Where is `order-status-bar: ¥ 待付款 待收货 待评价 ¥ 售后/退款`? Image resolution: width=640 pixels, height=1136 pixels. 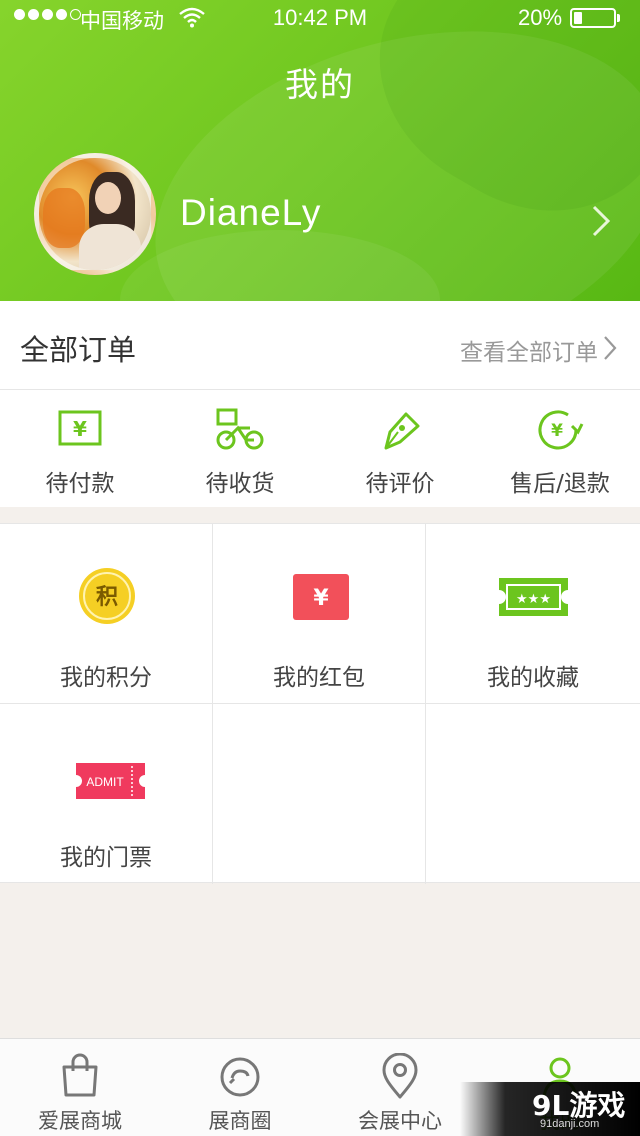 order-status-bar: ¥ 待付款 待收货 待评价 ¥ 售后/退款 is located at coordinates (320, 448).